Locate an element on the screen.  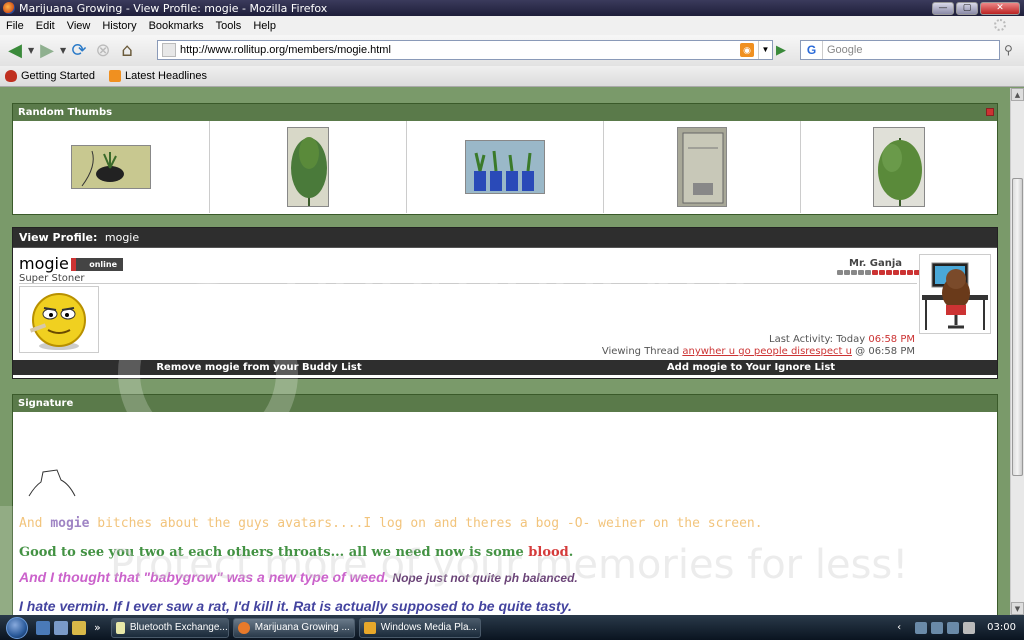
menu-view: View is located at coordinates (79, 26).